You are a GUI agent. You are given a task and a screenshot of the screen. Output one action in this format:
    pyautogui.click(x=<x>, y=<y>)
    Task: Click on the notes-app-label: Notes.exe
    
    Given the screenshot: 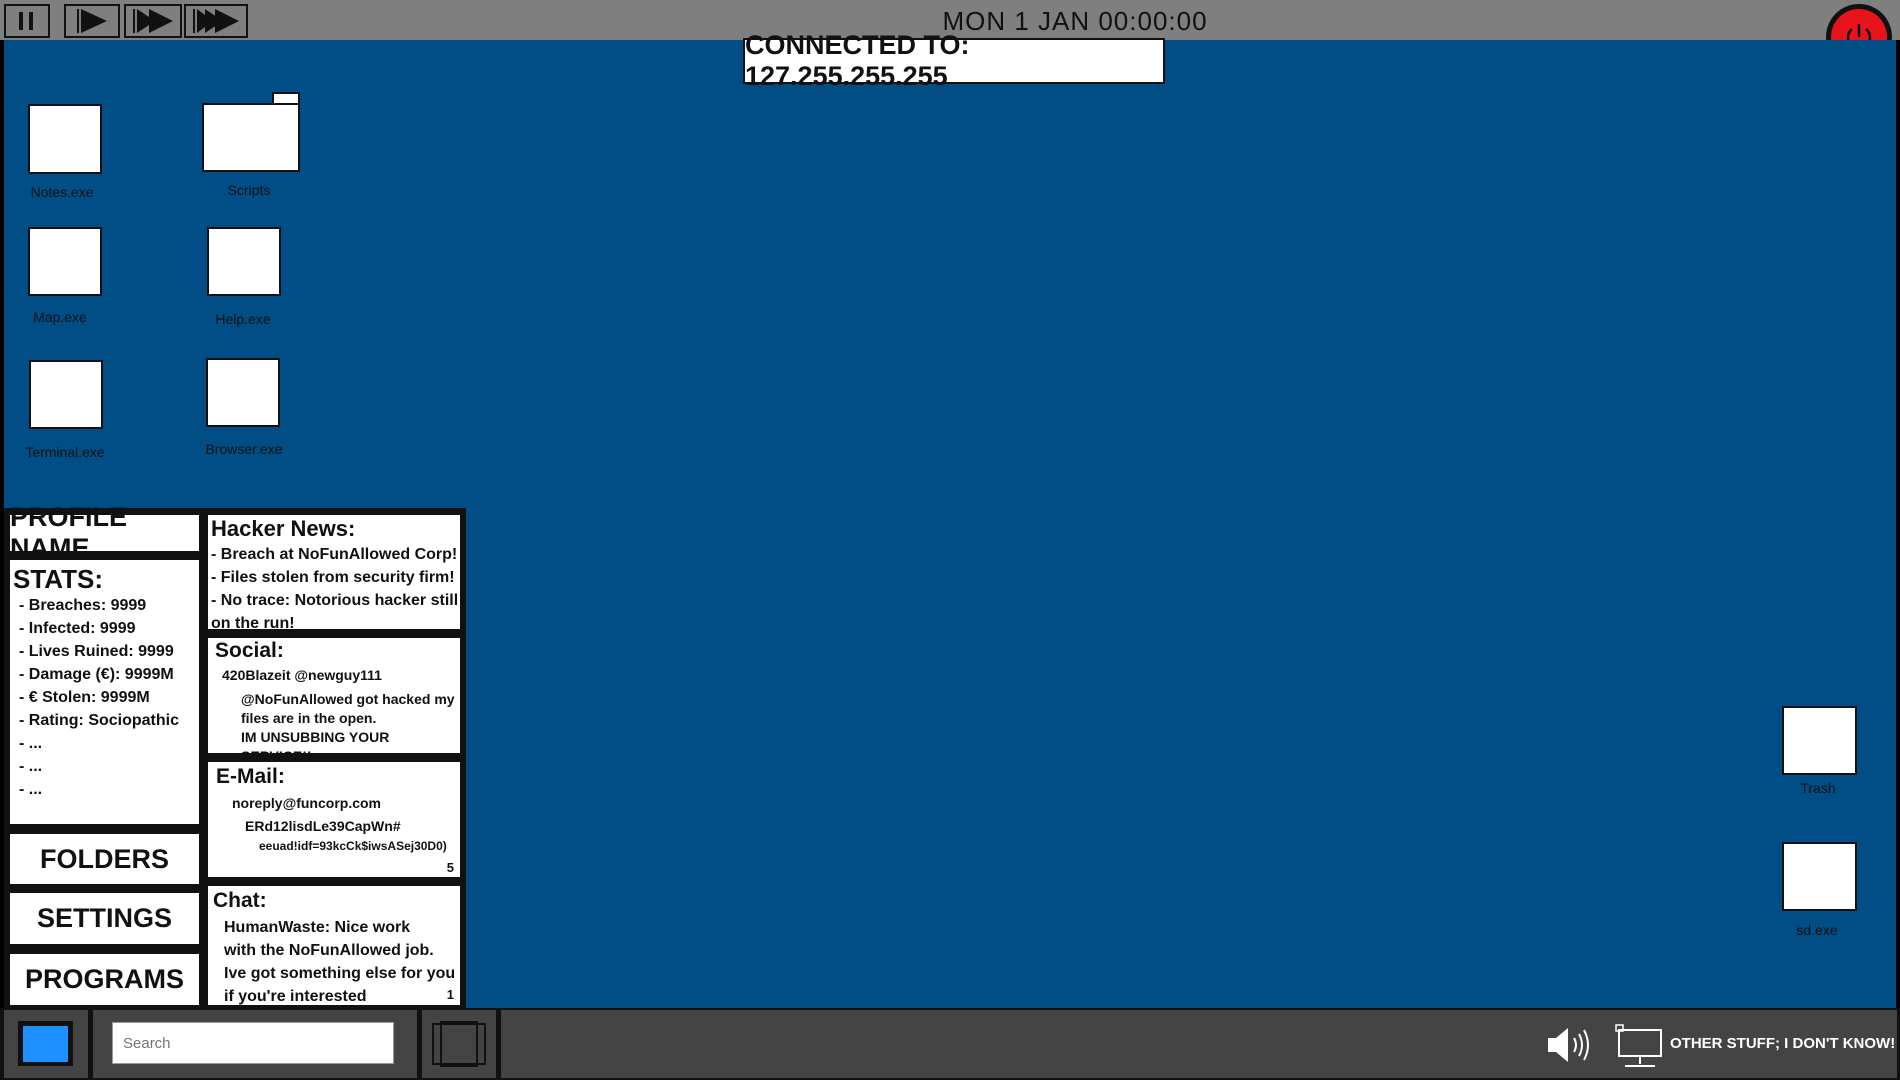 What is the action you would take?
    pyautogui.click(x=62, y=192)
    